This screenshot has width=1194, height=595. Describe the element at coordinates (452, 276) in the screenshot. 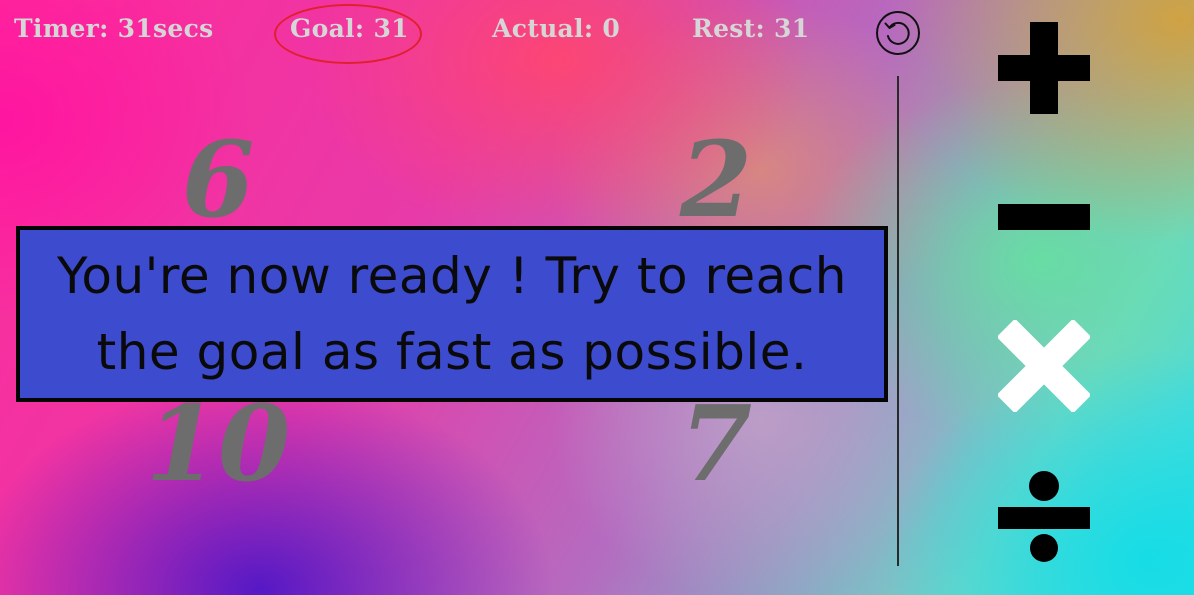

I see `message-line-1: You're now ready ! Try to reach` at that location.